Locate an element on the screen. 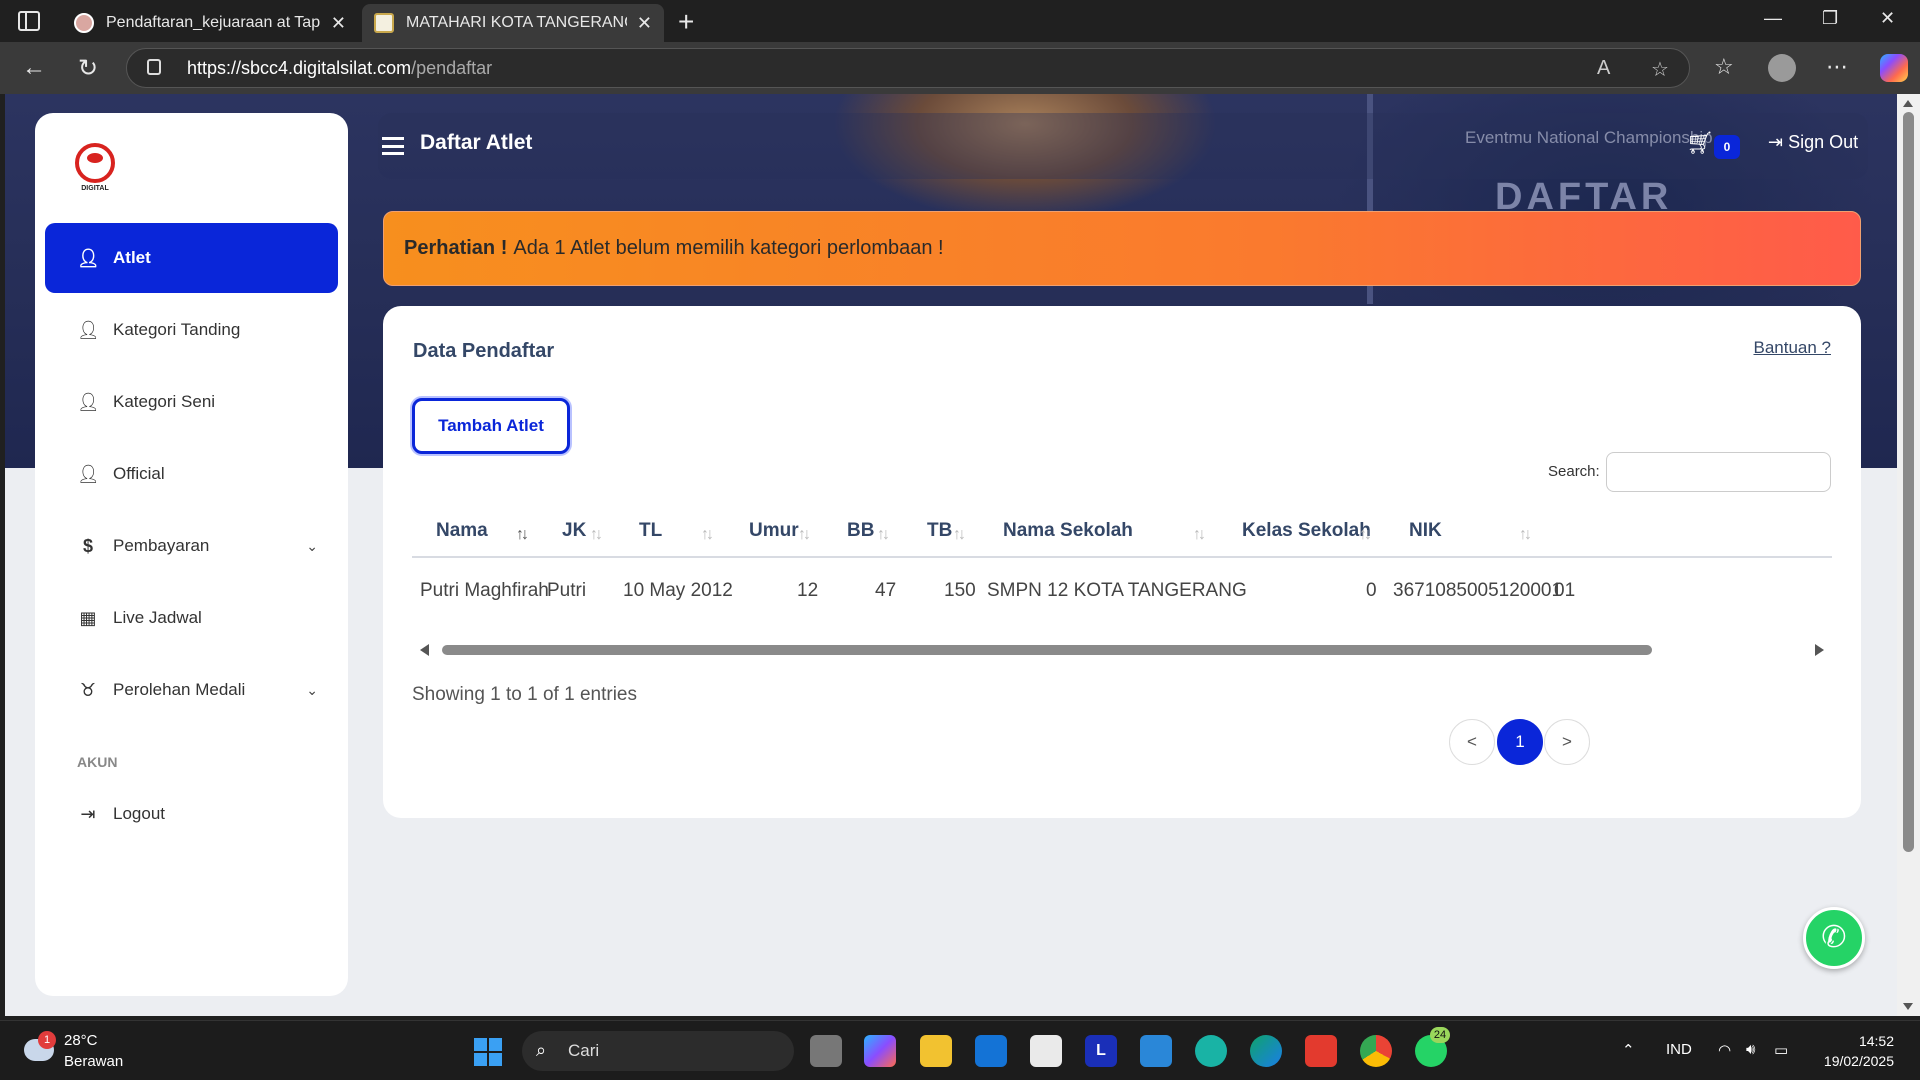  column-header-bb: BB is located at coordinates (860, 531).